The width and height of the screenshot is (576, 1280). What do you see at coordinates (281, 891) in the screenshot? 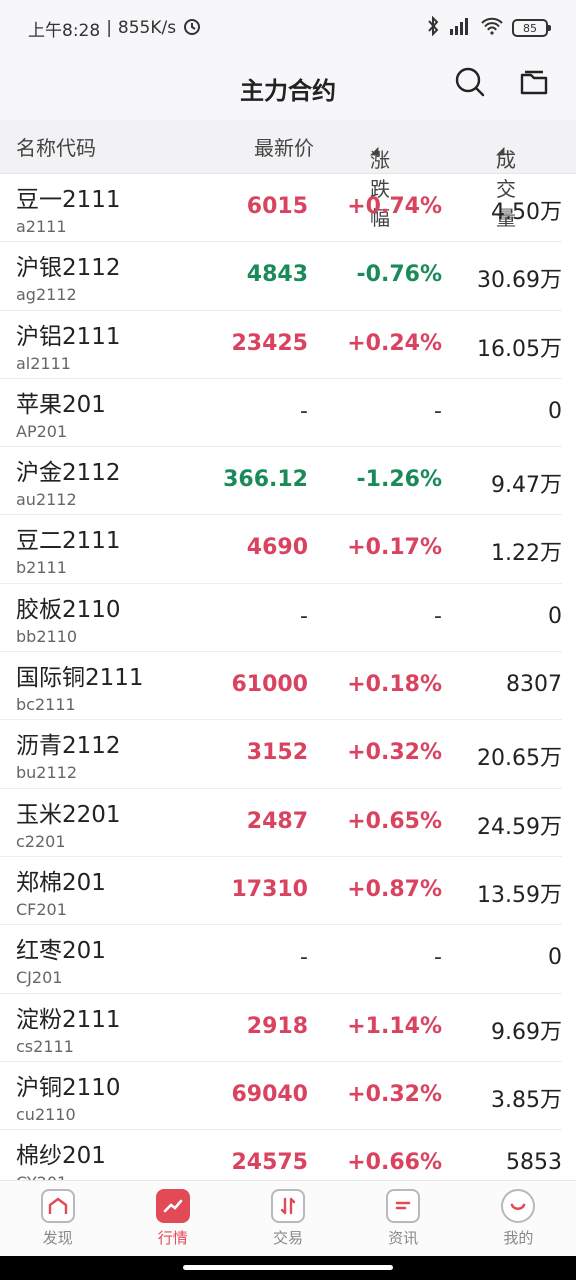
I see `table-row: 郑棉201 CF201 17310 +0.87% 13.59万` at bounding box center [281, 891].